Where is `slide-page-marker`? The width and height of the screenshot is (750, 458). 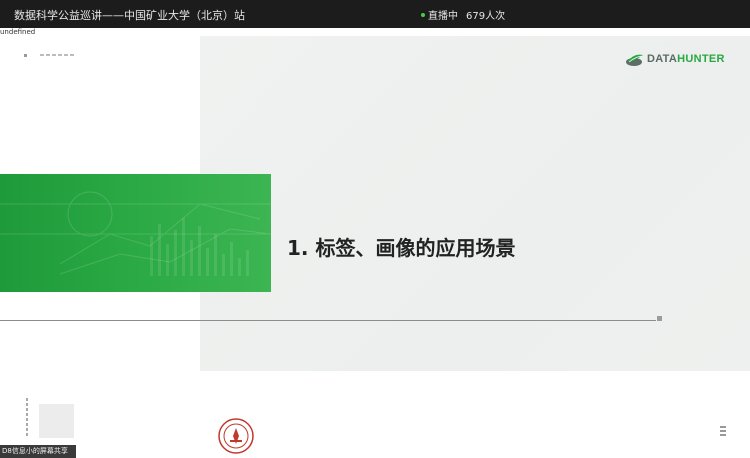
slide-page-marker is located at coordinates (723, 431).